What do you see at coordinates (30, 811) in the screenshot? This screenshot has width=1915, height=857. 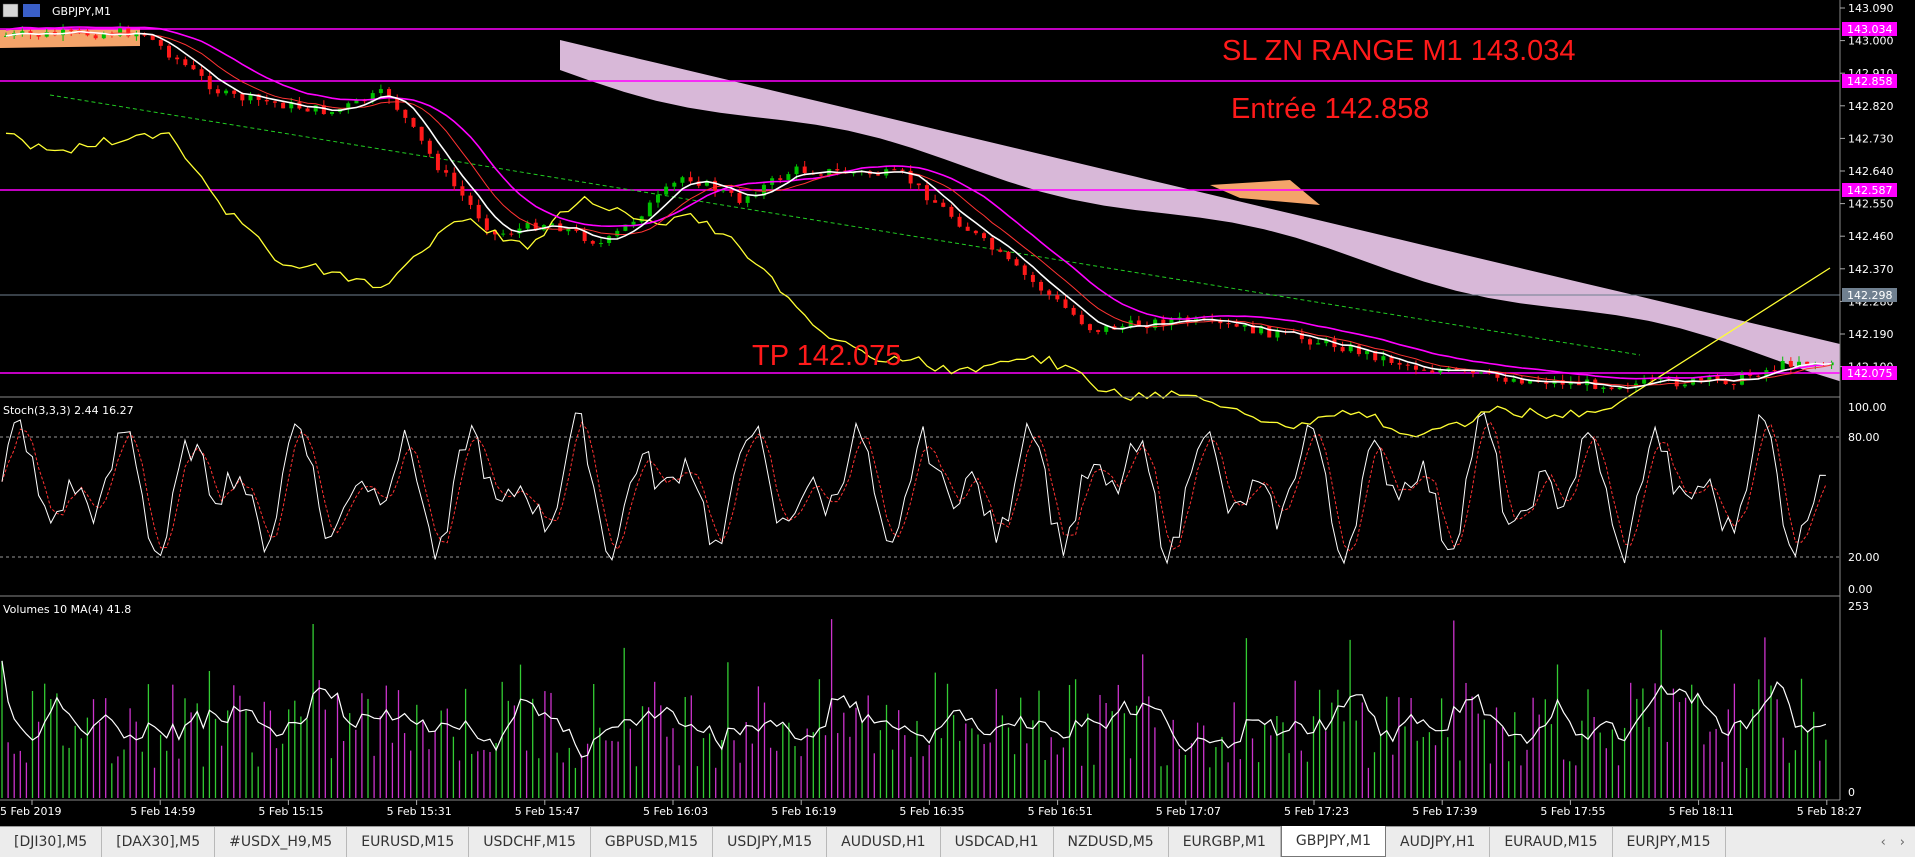 I see `time-tick-label: 5 Feb 2019` at bounding box center [30, 811].